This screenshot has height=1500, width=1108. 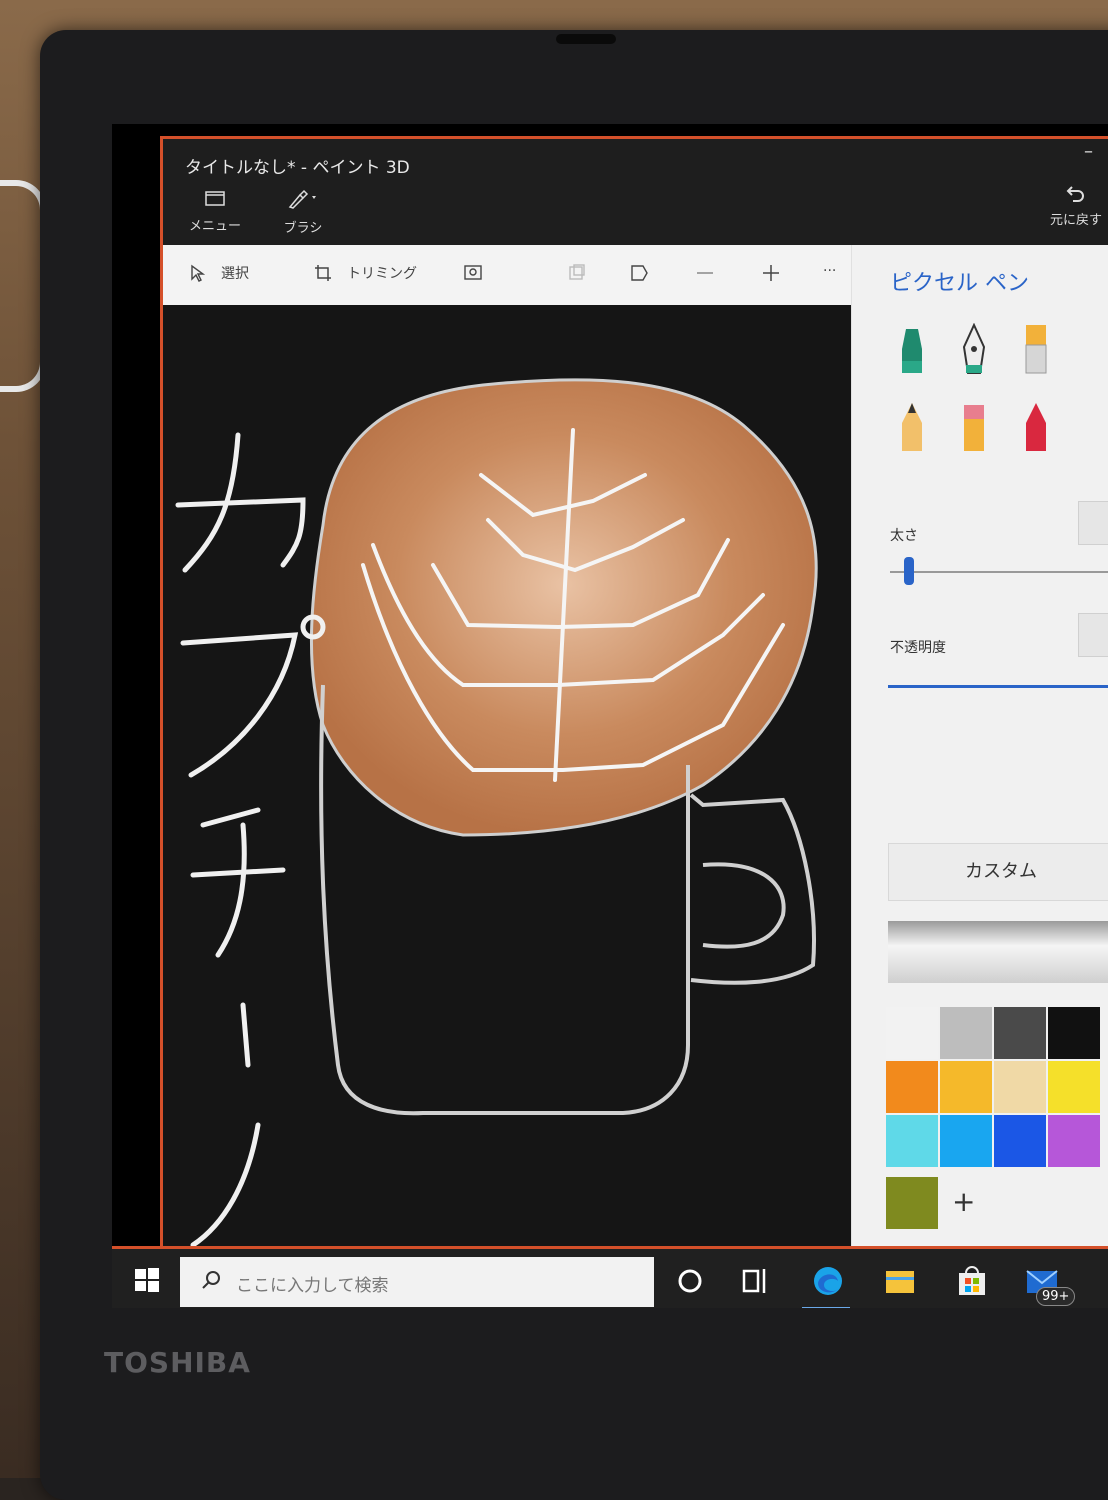 What do you see at coordinates (959, 283) in the screenshot?
I see `panel-title: ピクセル ペン` at bounding box center [959, 283].